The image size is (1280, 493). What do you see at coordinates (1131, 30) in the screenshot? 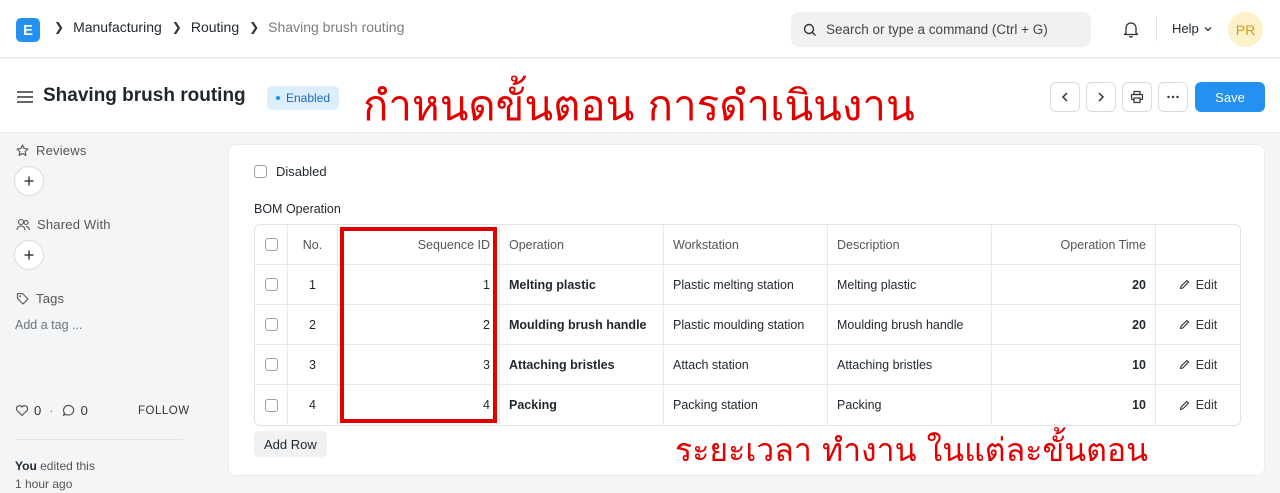
I see `notification-bell-icon` at bounding box center [1131, 30].